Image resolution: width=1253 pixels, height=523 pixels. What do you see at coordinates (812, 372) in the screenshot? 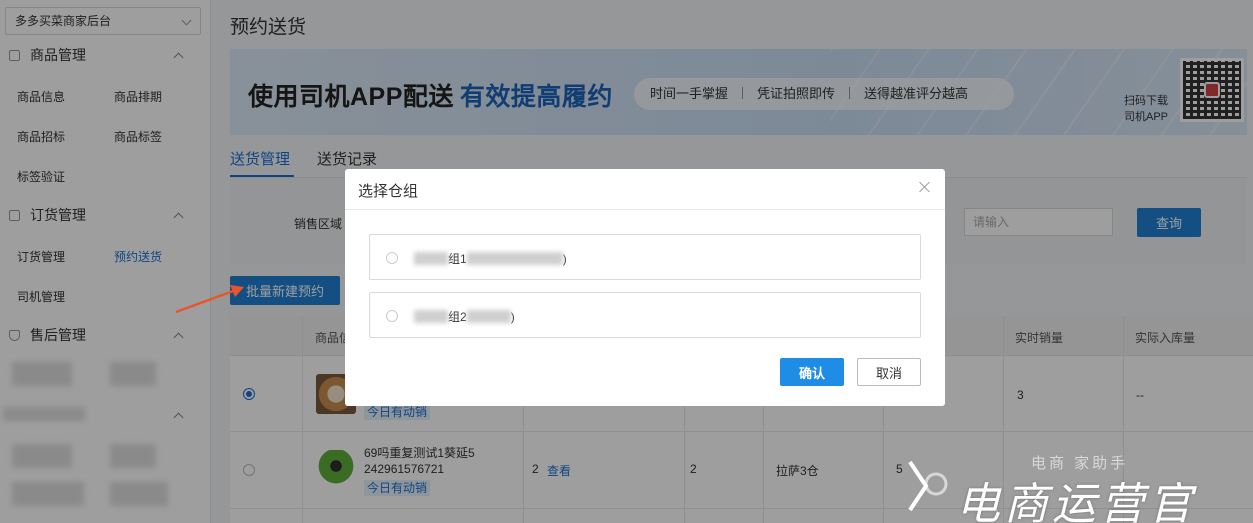
I see `confirm-button: 确认` at bounding box center [812, 372].